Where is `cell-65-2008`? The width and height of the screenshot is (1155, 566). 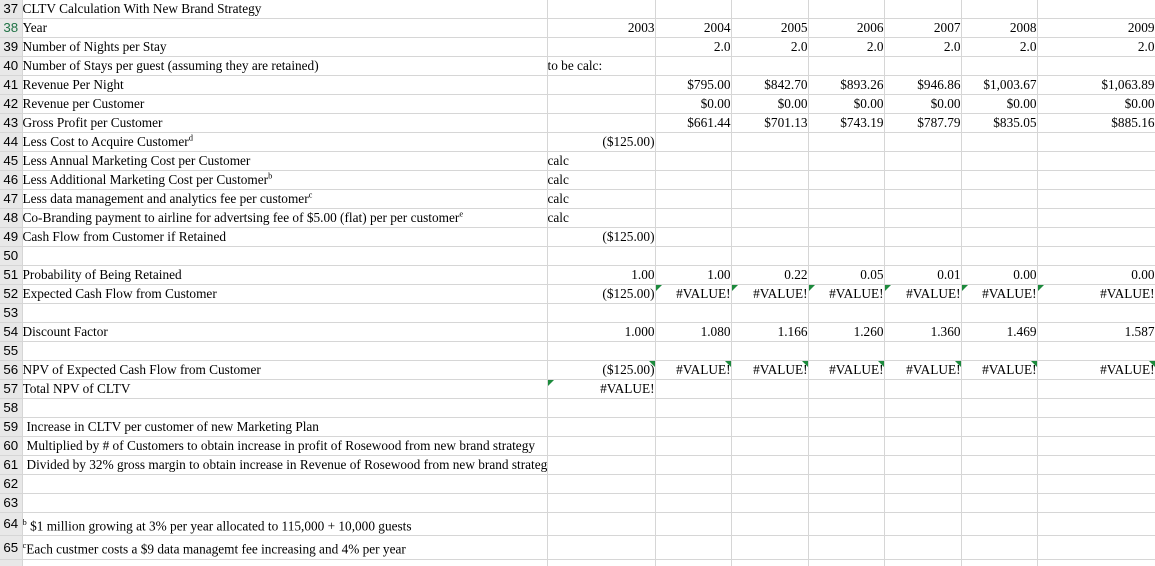
cell-65-2008 is located at coordinates (999, 547).